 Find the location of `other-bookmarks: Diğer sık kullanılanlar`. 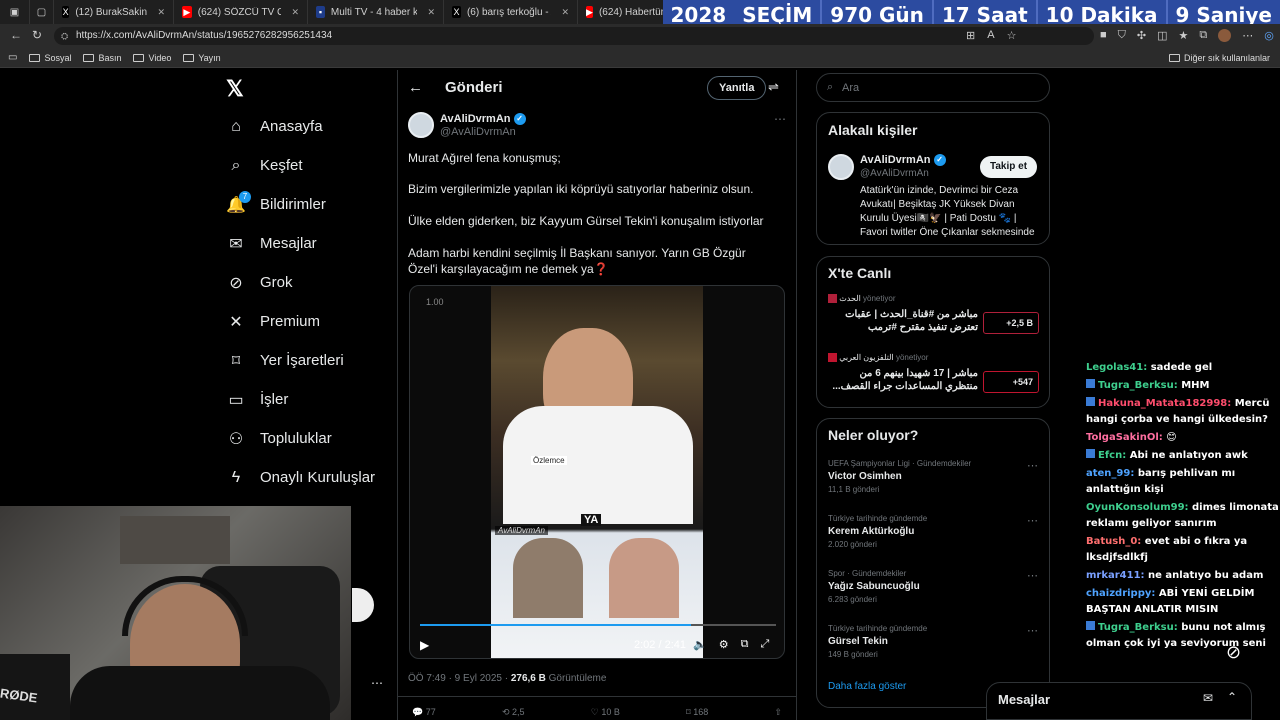

other-bookmarks: Diğer sık kullanılanlar is located at coordinates (1219, 58).